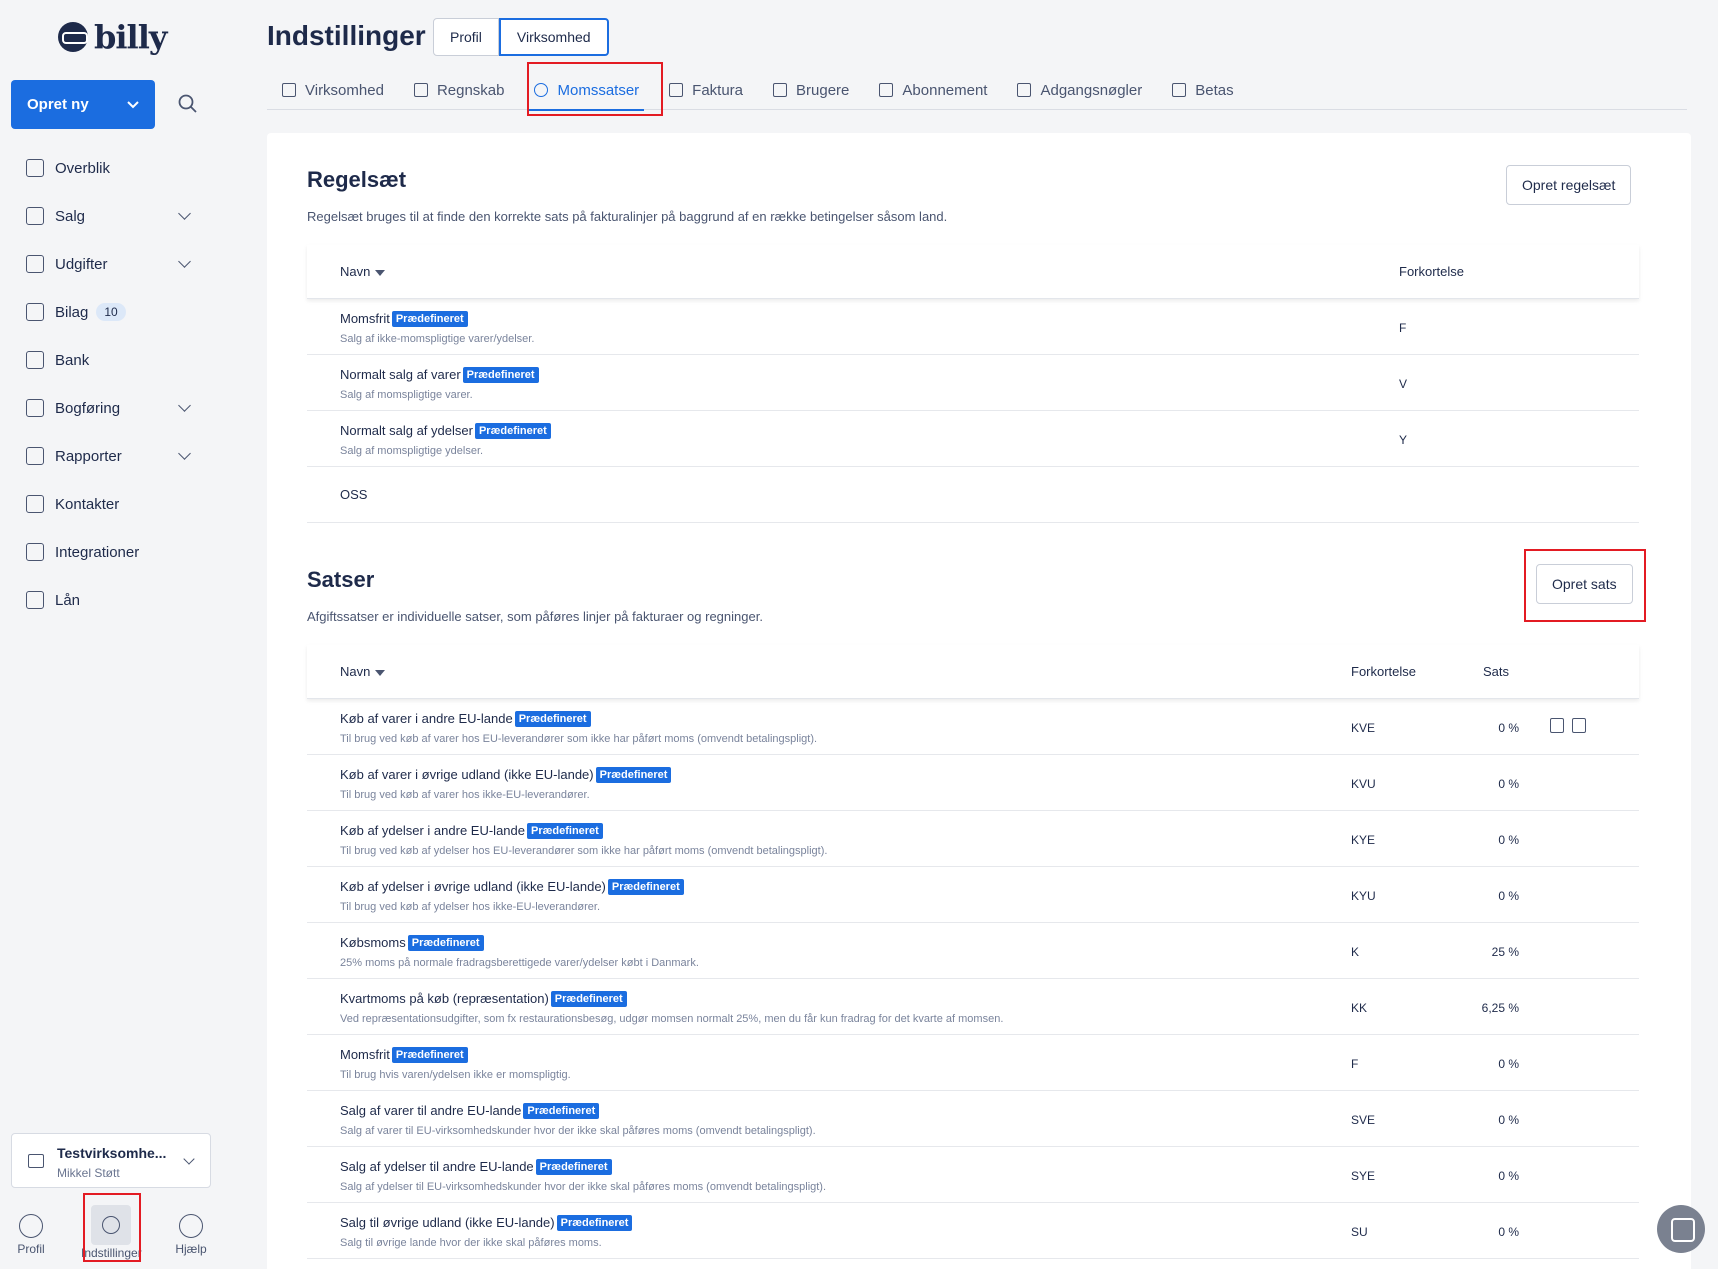 The image size is (1718, 1269). I want to click on sidebar-item-rapporter: Rapporter, so click(113, 456).